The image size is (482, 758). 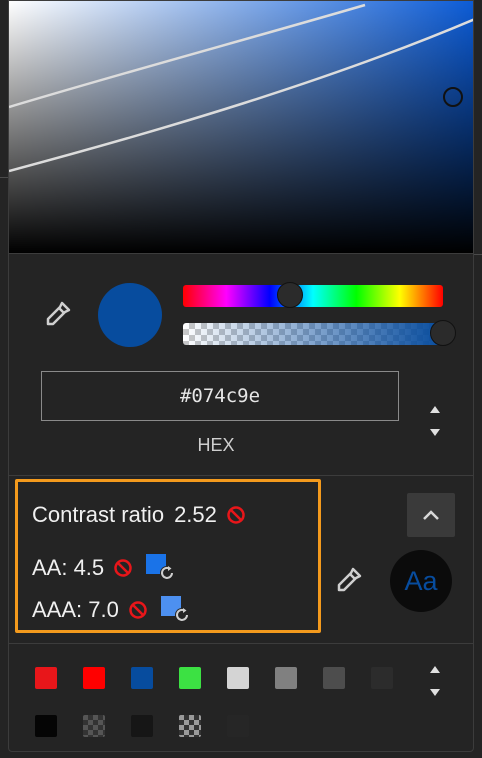 What do you see at coordinates (453, 97) in the screenshot?
I see `saturation-value-handle` at bounding box center [453, 97].